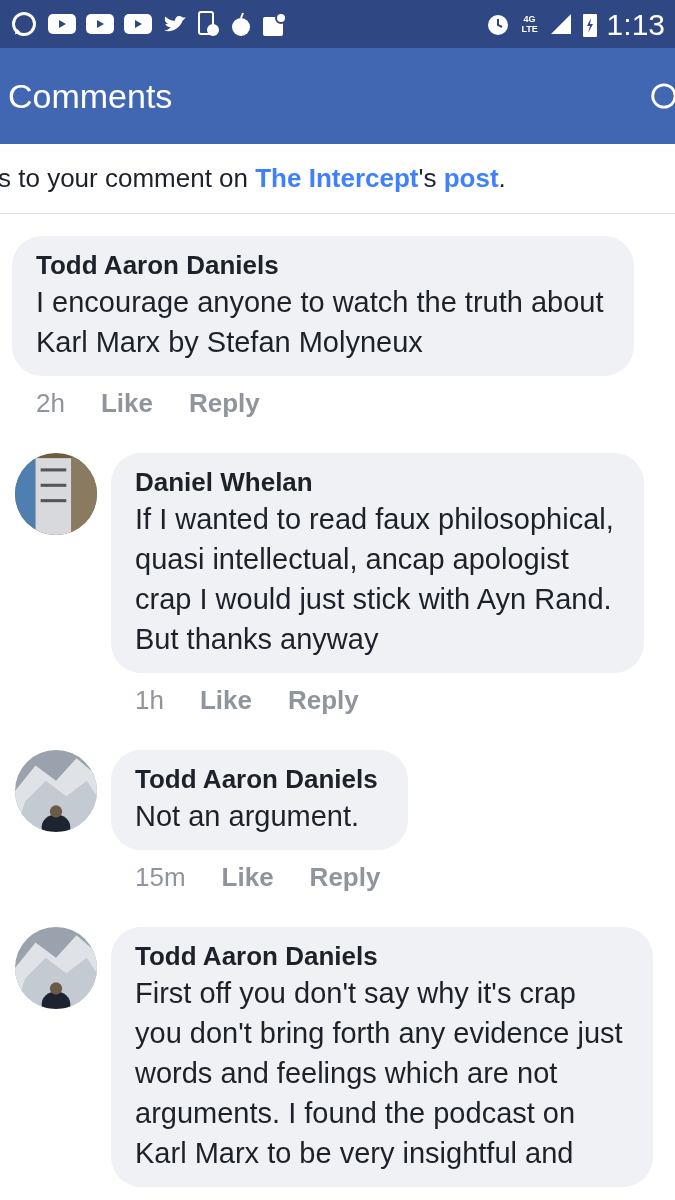 The height and width of the screenshot is (1200, 675). I want to click on comment-text-line: you don't bring forth any evidence just, so click(379, 1033).